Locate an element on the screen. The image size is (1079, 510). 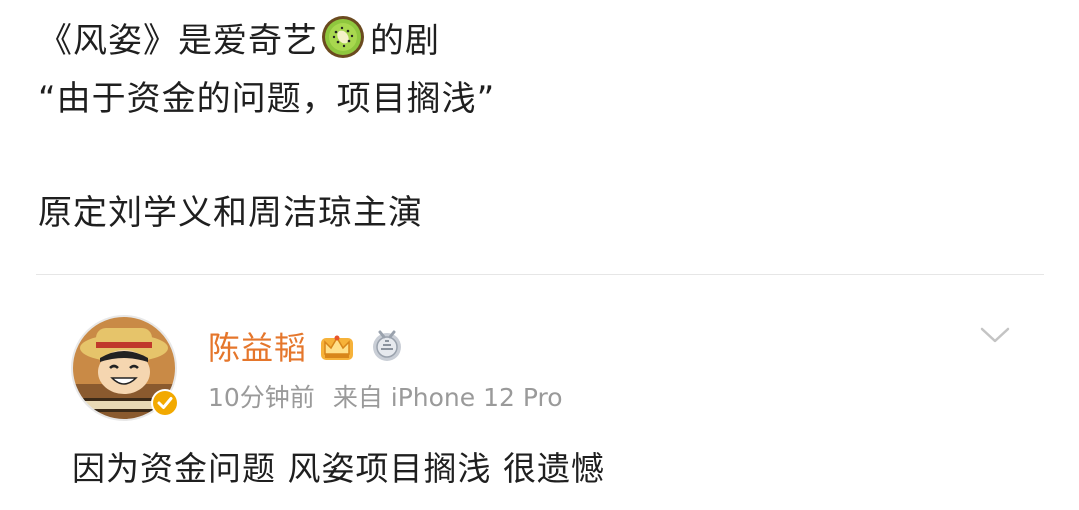
chevron-down-icon is located at coordinates (995, 335).